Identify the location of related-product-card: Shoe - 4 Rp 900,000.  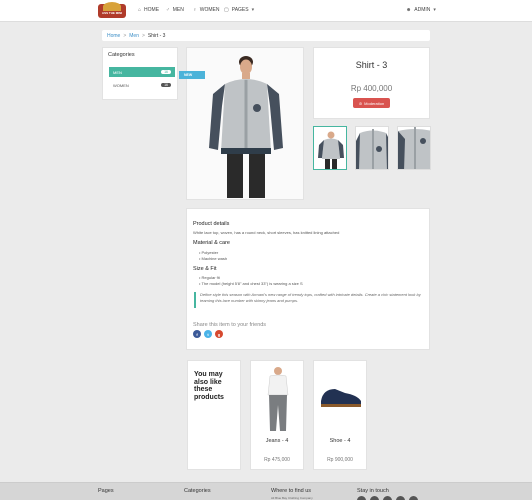
(340, 415).